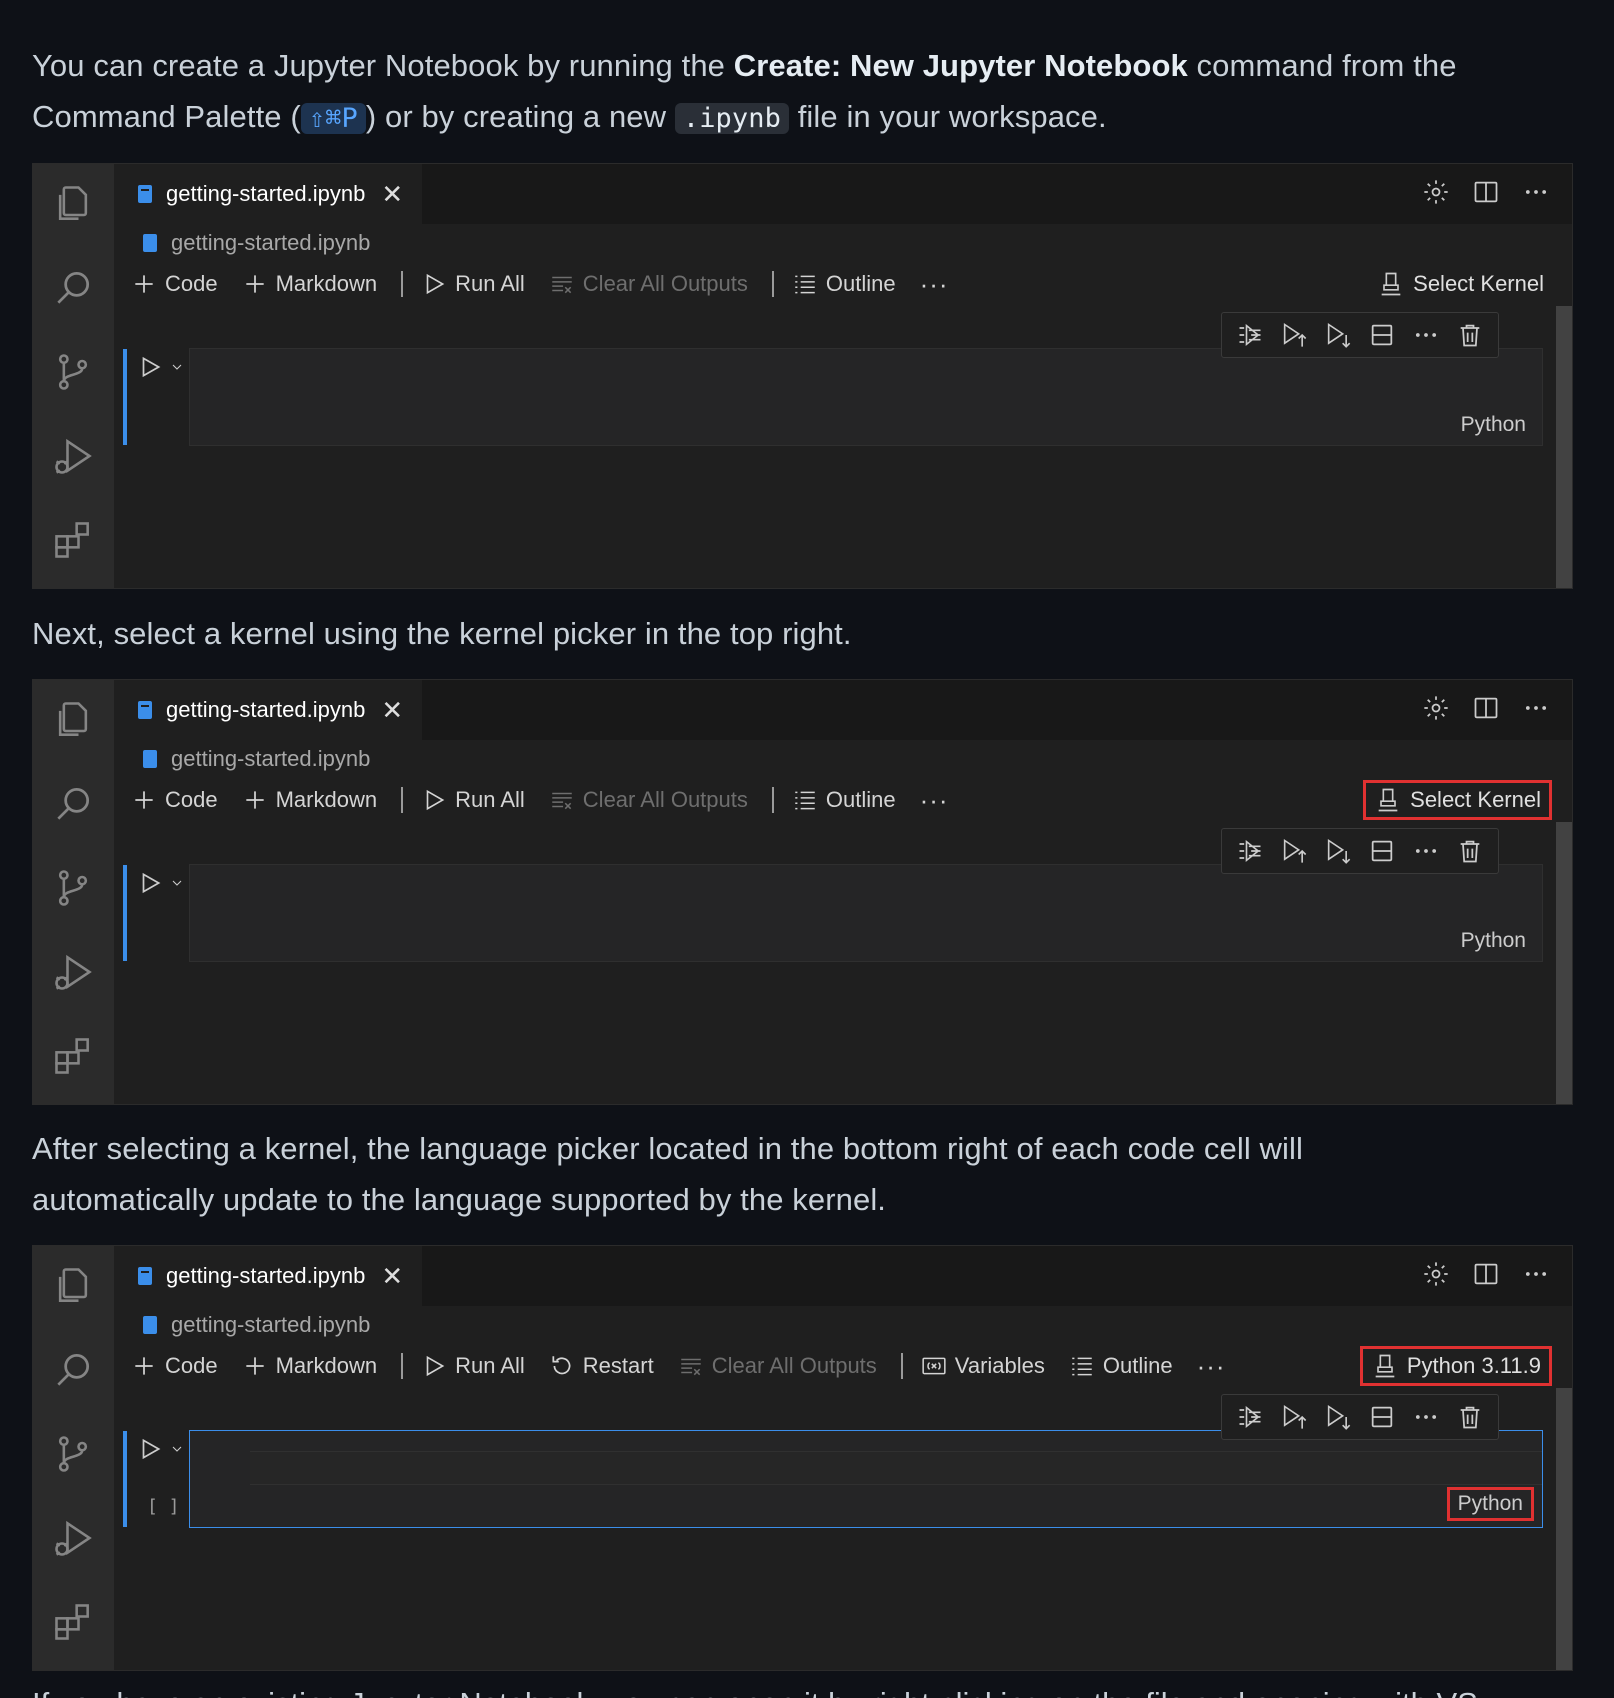 This screenshot has height=1698, width=1614. Describe the element at coordinates (983, 1366) in the screenshot. I see `variables-button: Variables` at that location.